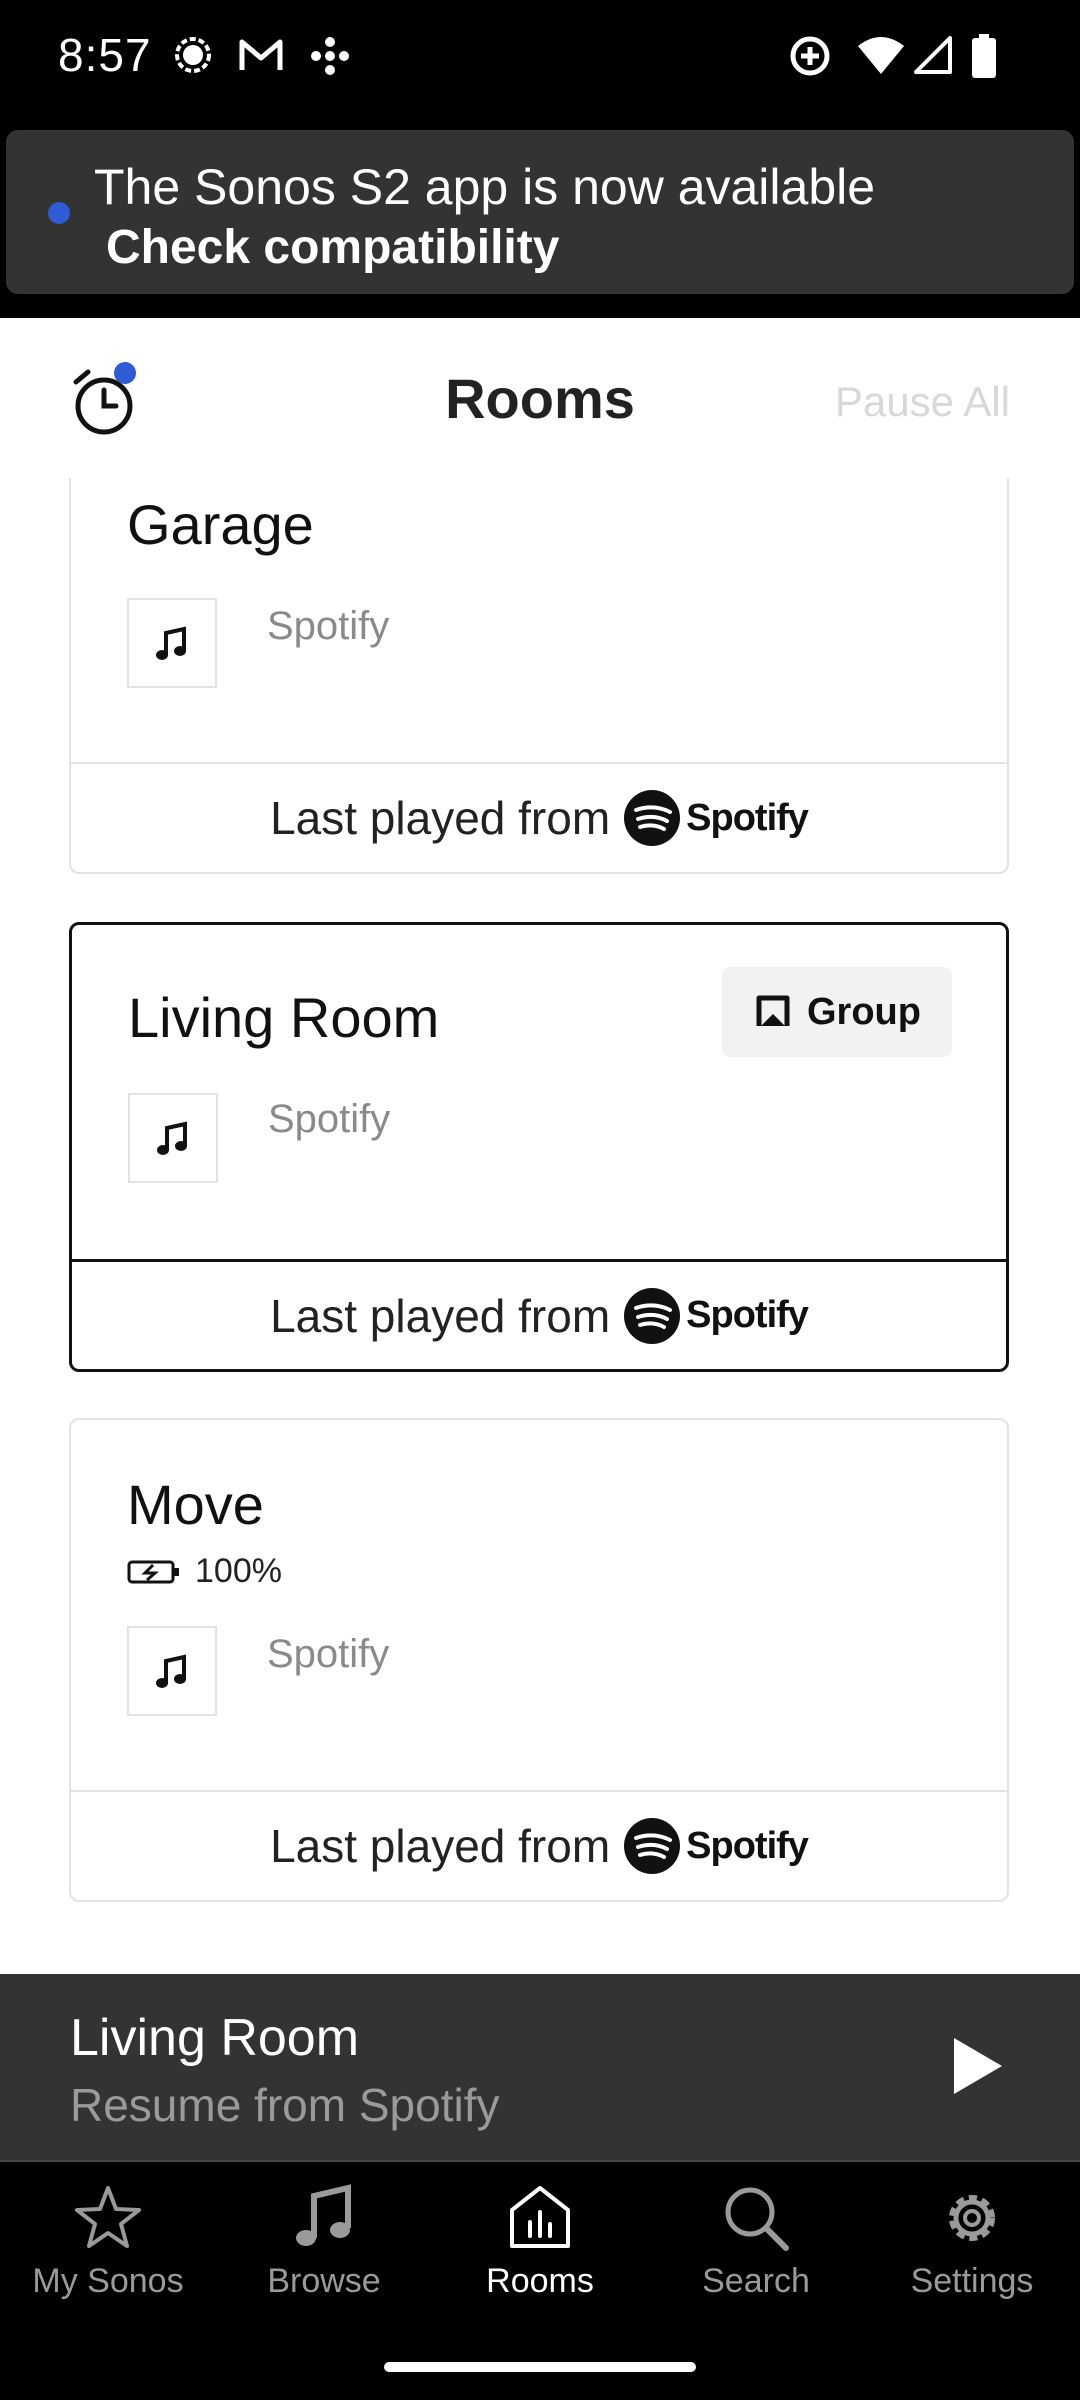 The width and height of the screenshot is (1080, 2400). I want to click on nav-search: Search, so click(756, 2241).